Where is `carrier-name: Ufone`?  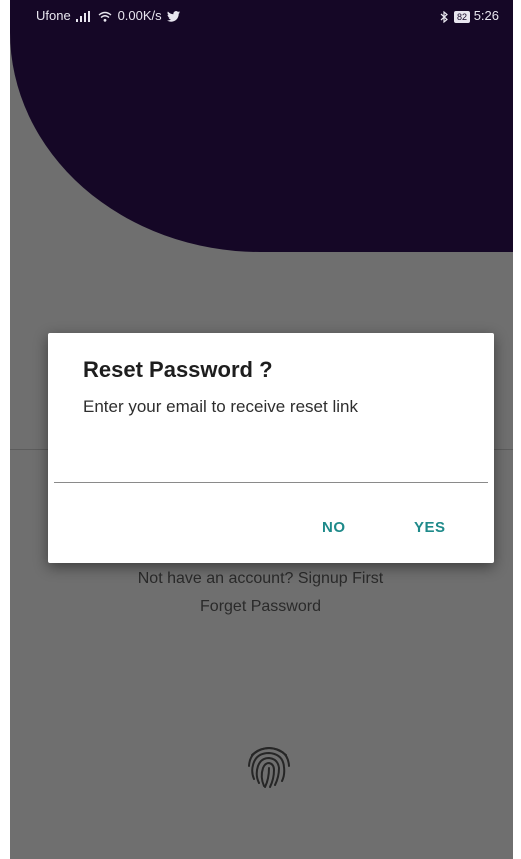
carrier-name: Ufone is located at coordinates (53, 15).